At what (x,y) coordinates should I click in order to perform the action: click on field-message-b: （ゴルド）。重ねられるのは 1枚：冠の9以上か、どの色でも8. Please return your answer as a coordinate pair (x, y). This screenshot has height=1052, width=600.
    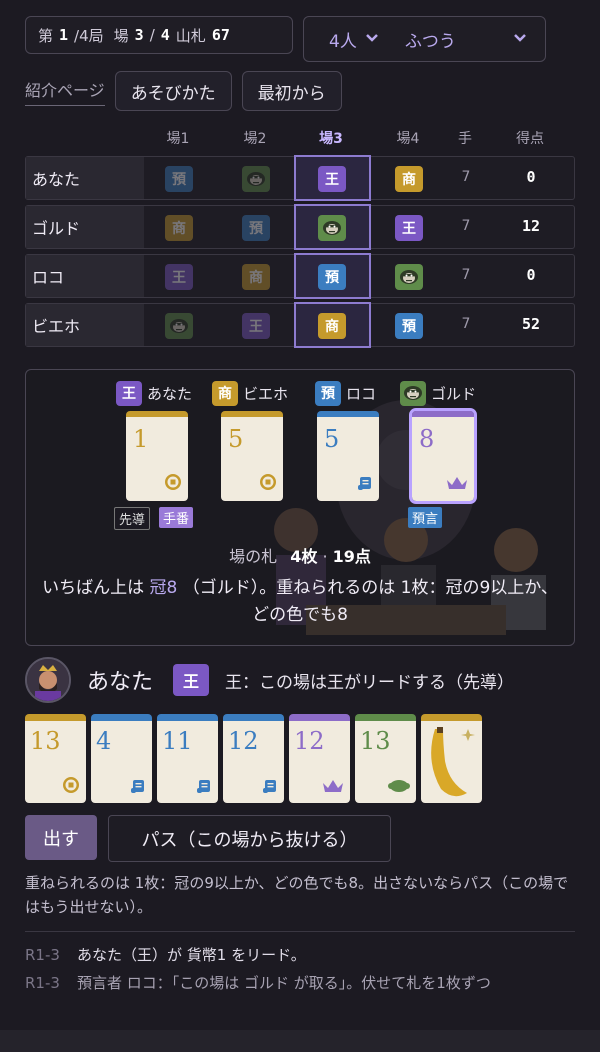
    Looking at the image, I should click on (370, 601).